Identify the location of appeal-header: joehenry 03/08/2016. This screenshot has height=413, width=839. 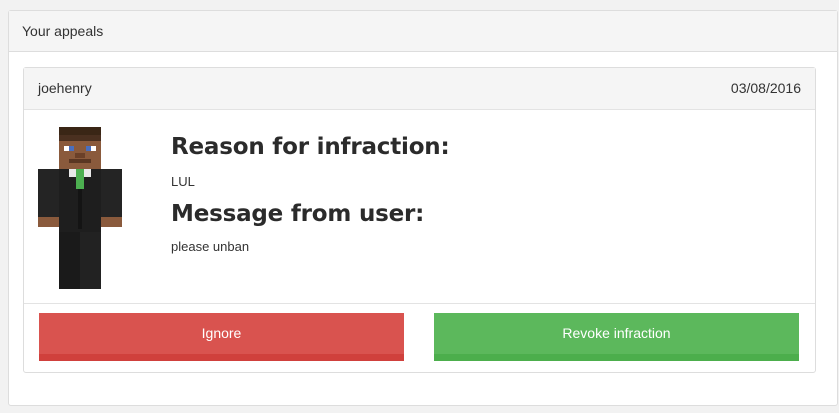
(419, 89).